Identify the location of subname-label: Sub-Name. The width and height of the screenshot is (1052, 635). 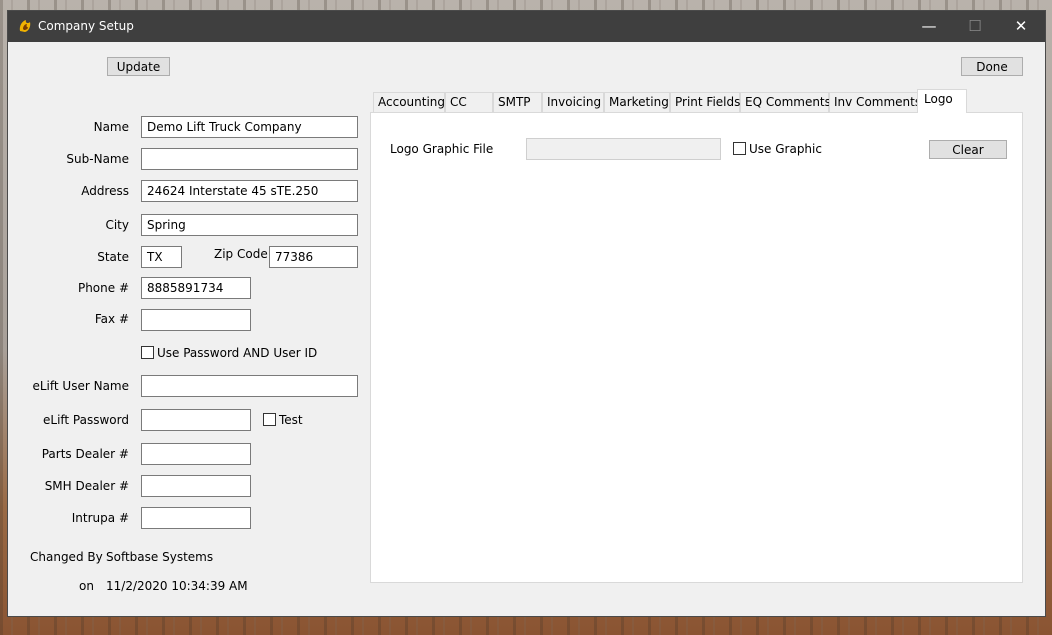
(97, 159).